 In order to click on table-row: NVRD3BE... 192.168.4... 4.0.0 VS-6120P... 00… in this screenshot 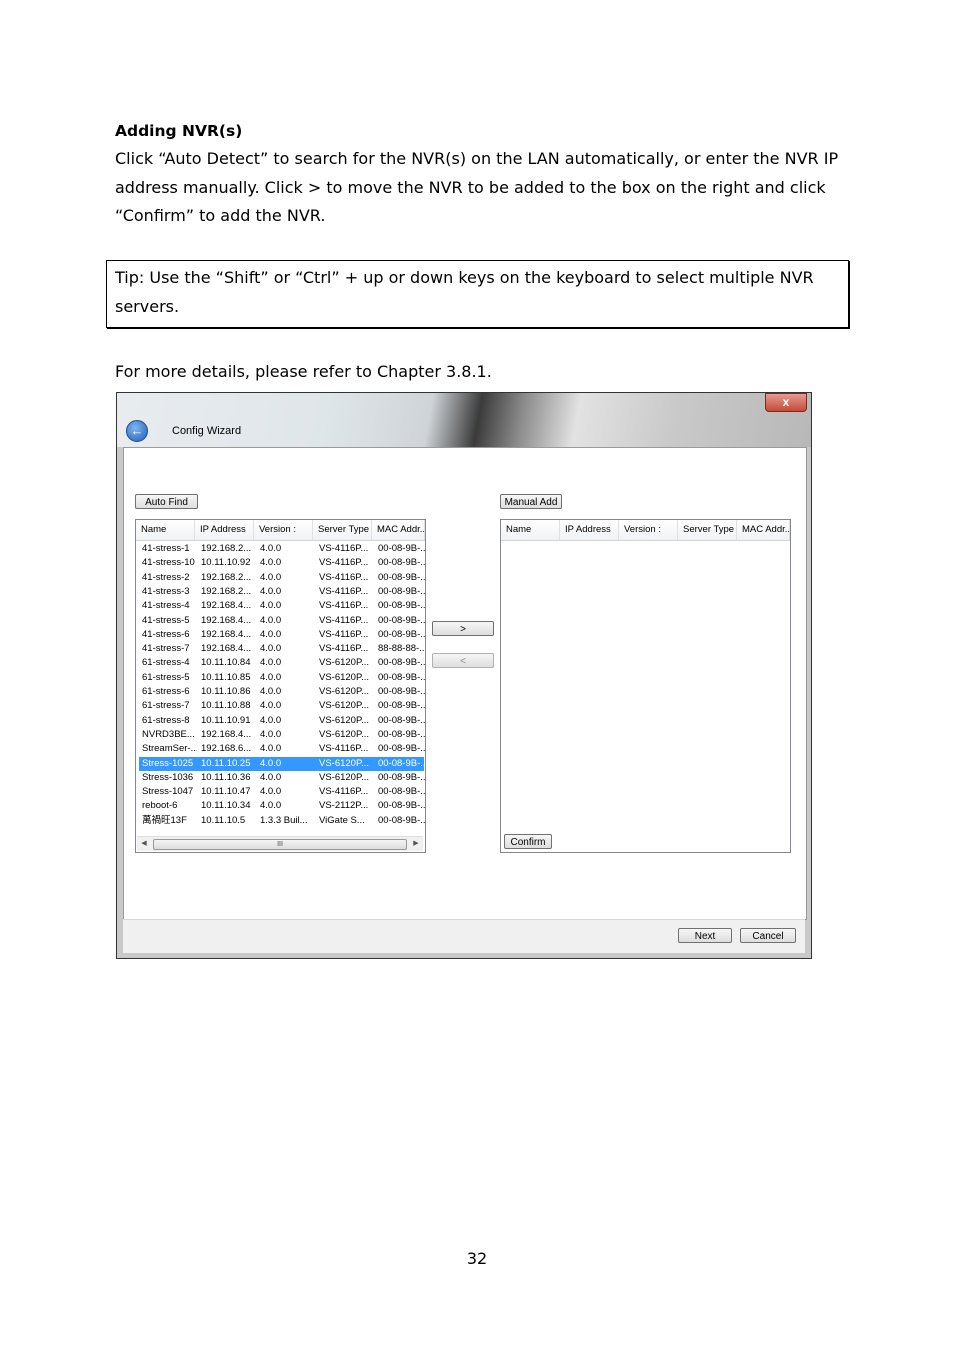, I will do `click(282, 735)`.